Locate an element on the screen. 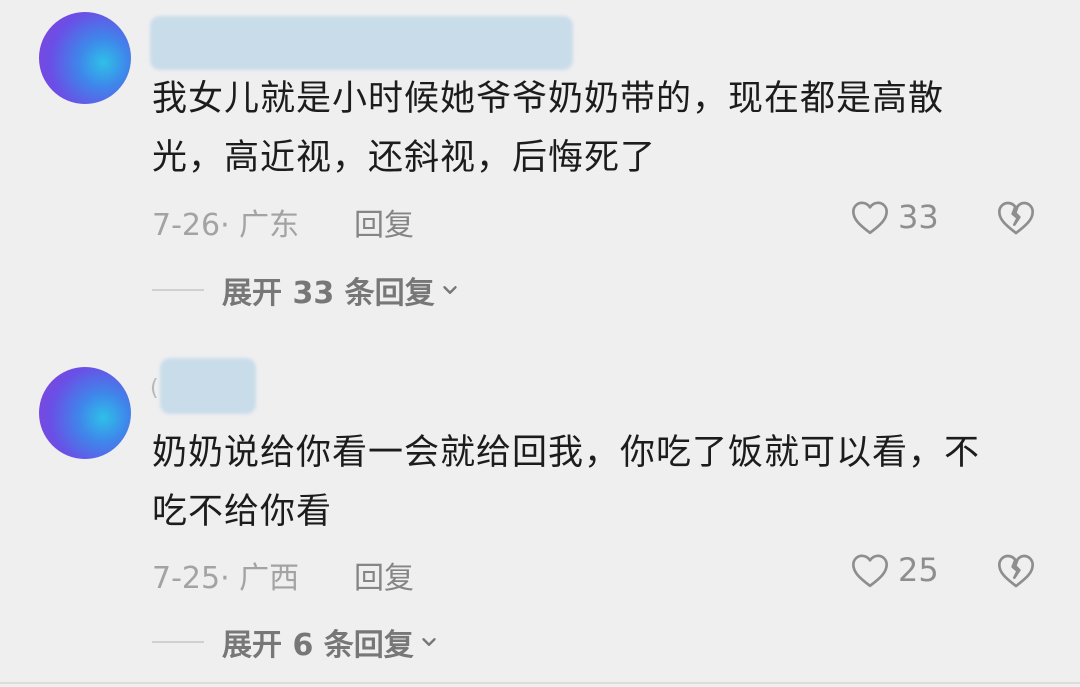  comment-date-location: 7-25· 广西 is located at coordinates (226, 578).